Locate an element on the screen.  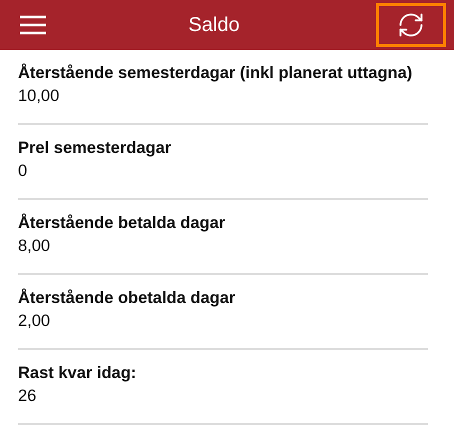
balance-label: Prel semesterdagar is located at coordinates (95, 148).